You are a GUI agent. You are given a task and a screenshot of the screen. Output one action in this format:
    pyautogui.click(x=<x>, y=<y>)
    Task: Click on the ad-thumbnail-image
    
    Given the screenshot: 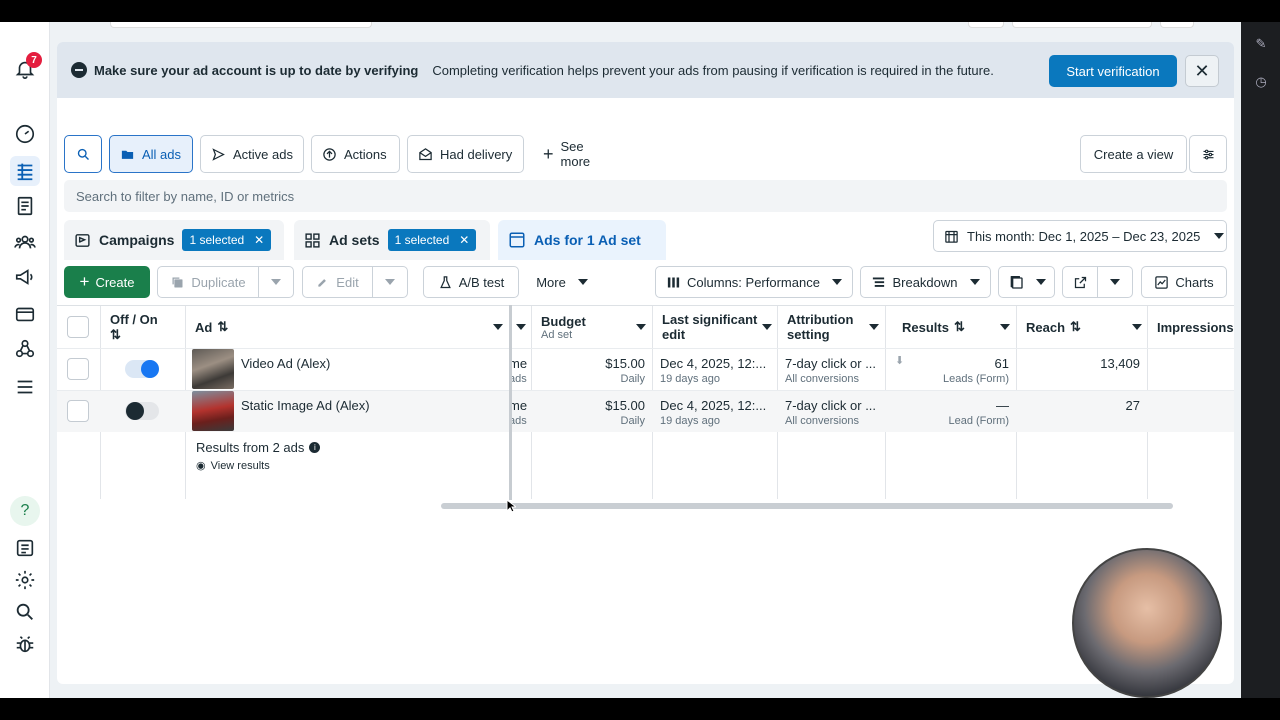 What is the action you would take?
    pyautogui.click(x=213, y=411)
    